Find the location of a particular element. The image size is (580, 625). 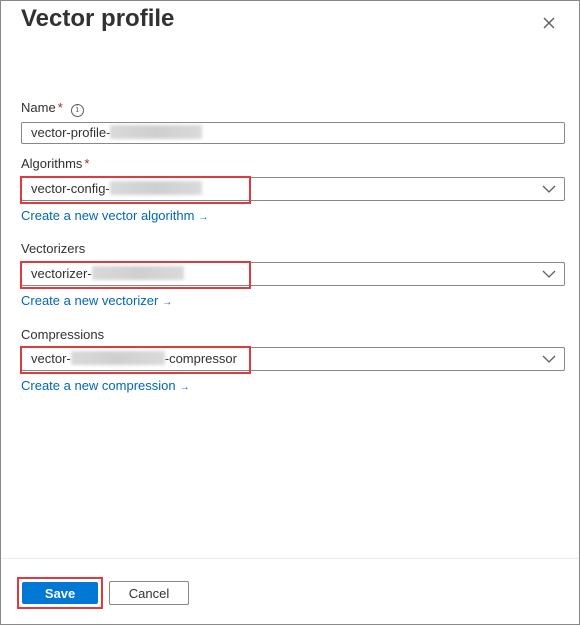

create-vector-algorithm-text: Create a new vector algorithm is located at coordinates (108, 215).